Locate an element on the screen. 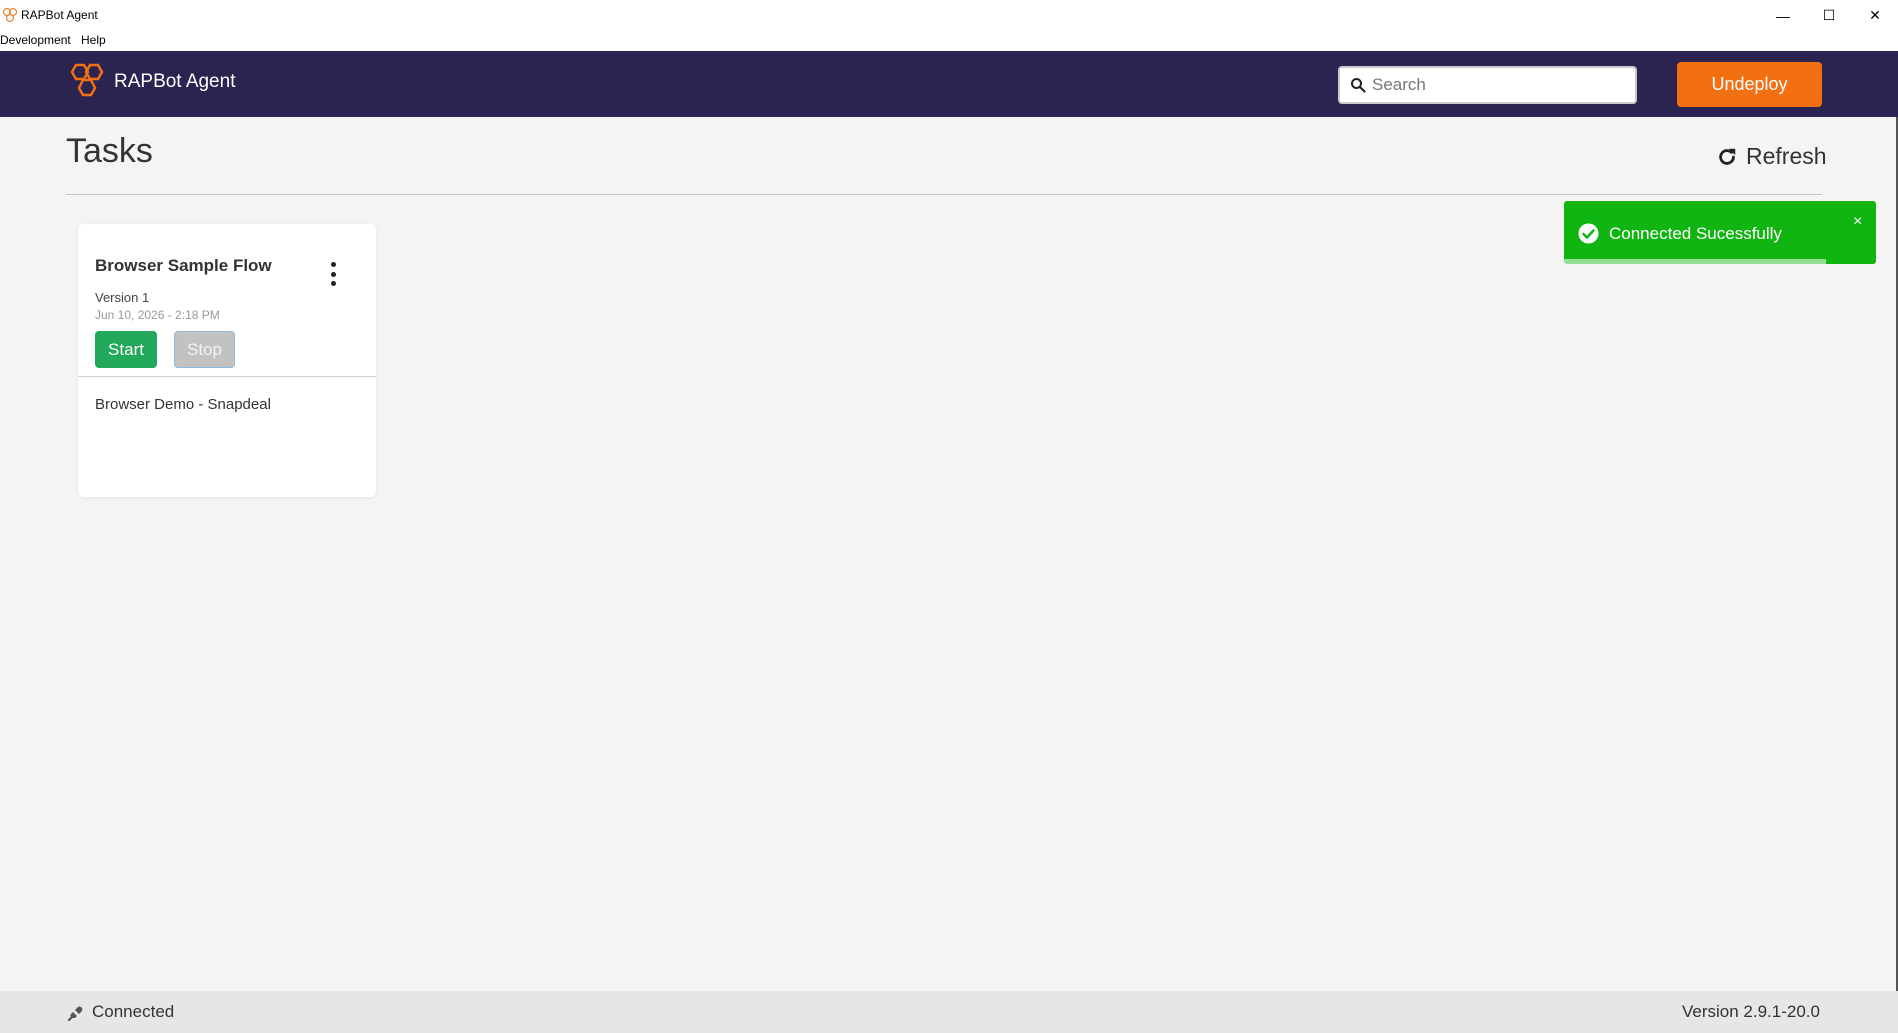 The image size is (1898, 1033). connection-status: Connected is located at coordinates (133, 1011).